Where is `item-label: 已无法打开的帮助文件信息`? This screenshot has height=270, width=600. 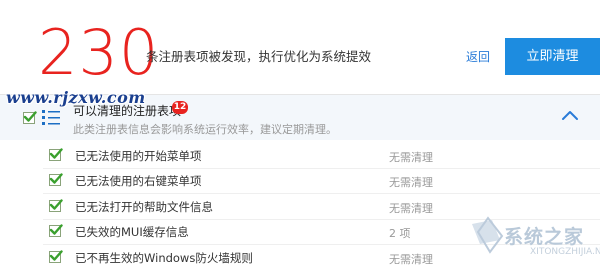 item-label: 已无法打开的帮助文件信息 is located at coordinates (144, 207).